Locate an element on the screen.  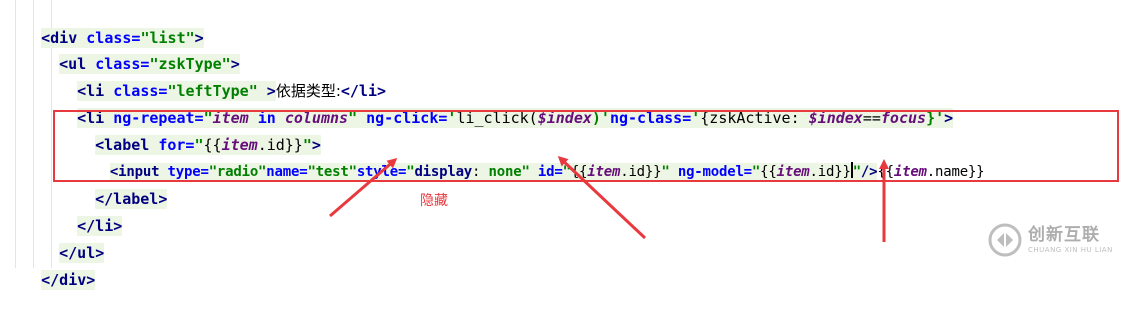
annotation-label: 隐藏 is located at coordinates (434, 201).